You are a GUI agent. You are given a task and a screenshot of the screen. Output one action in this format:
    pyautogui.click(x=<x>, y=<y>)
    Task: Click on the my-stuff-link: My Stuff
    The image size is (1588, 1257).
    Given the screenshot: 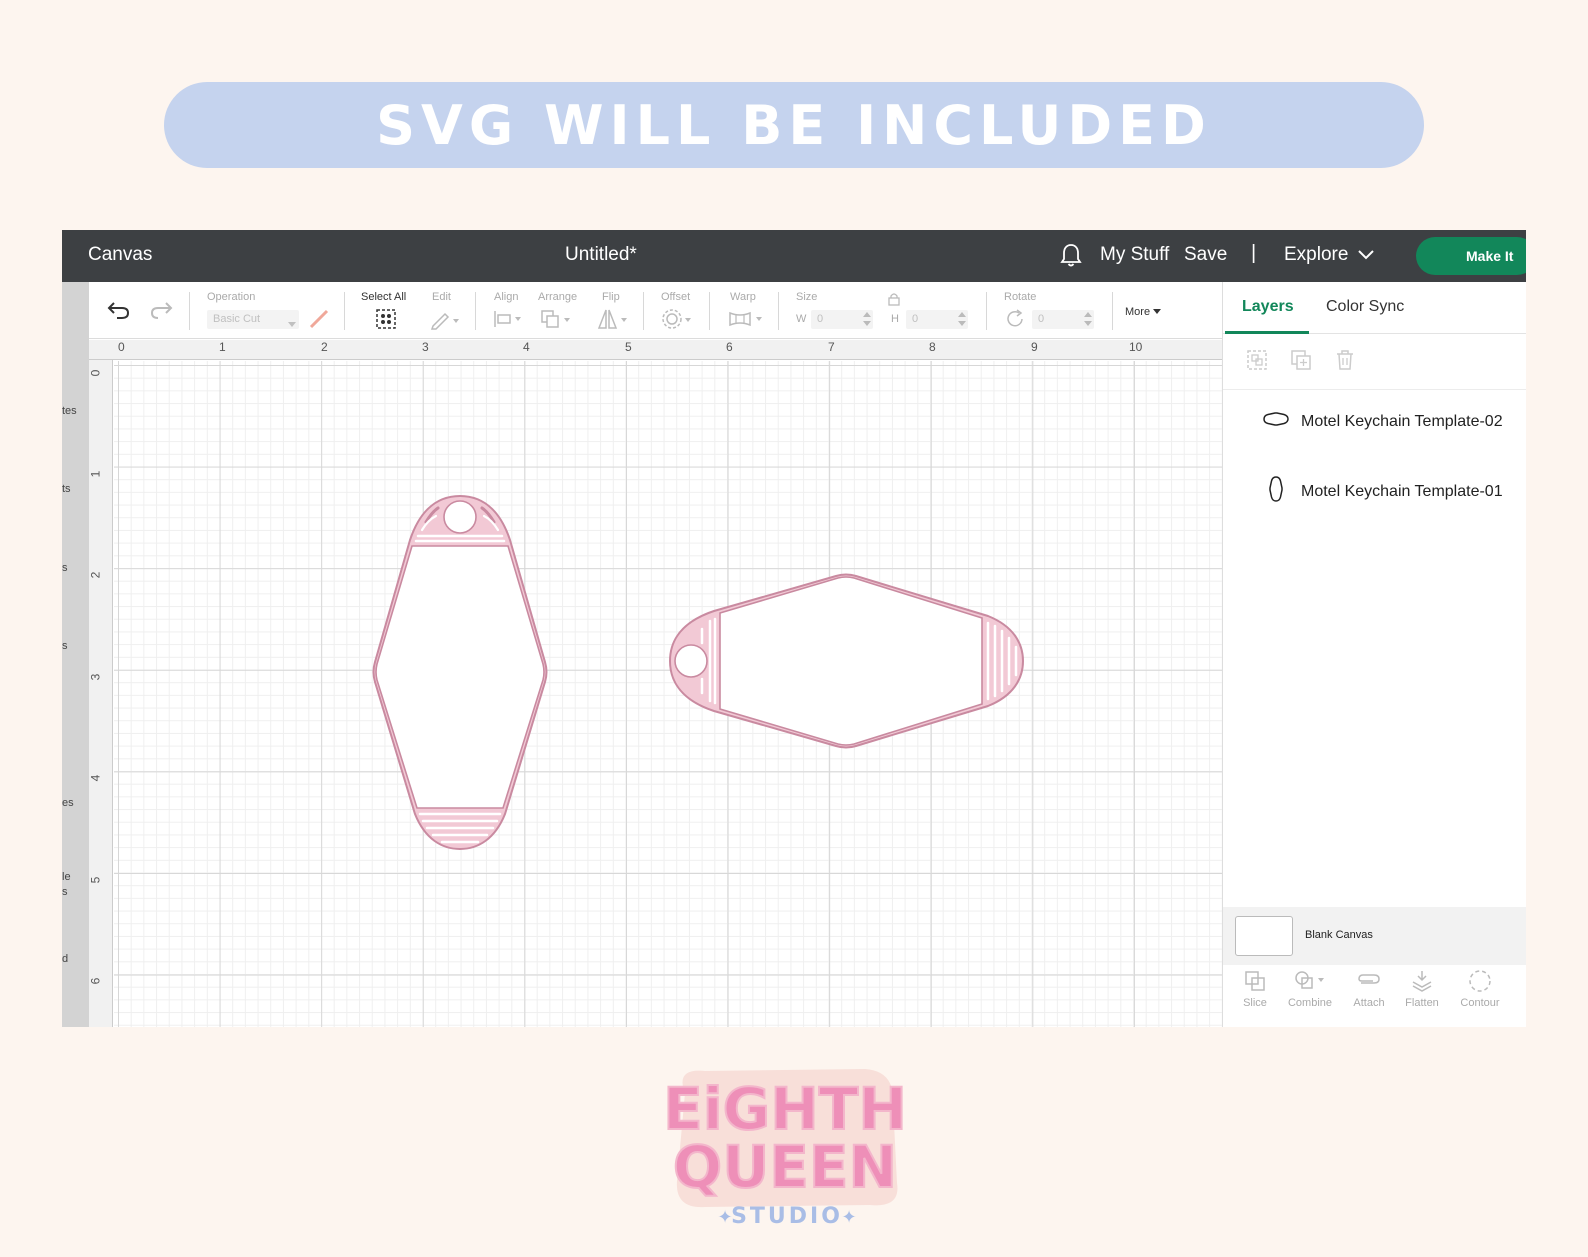 What is the action you would take?
    pyautogui.click(x=1134, y=255)
    